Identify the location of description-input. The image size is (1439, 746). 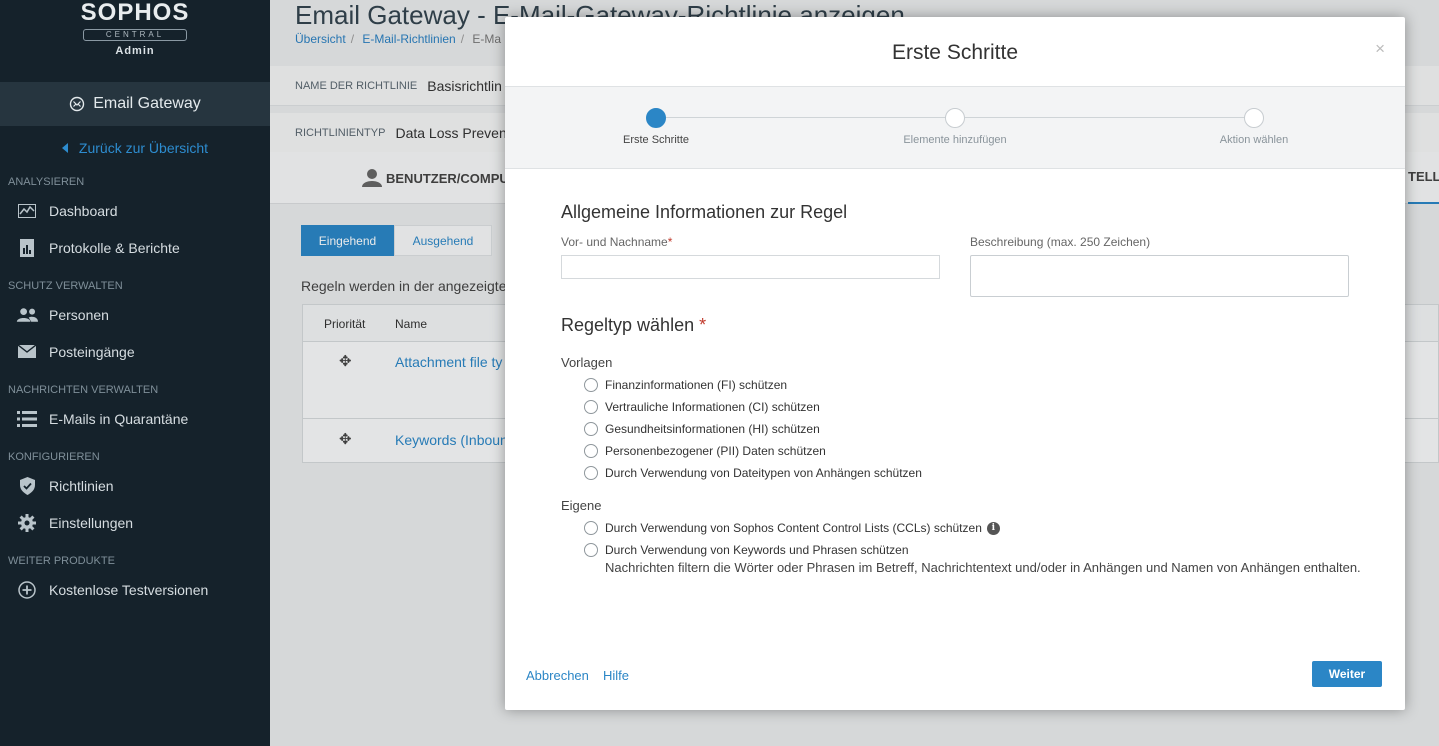
(1159, 276).